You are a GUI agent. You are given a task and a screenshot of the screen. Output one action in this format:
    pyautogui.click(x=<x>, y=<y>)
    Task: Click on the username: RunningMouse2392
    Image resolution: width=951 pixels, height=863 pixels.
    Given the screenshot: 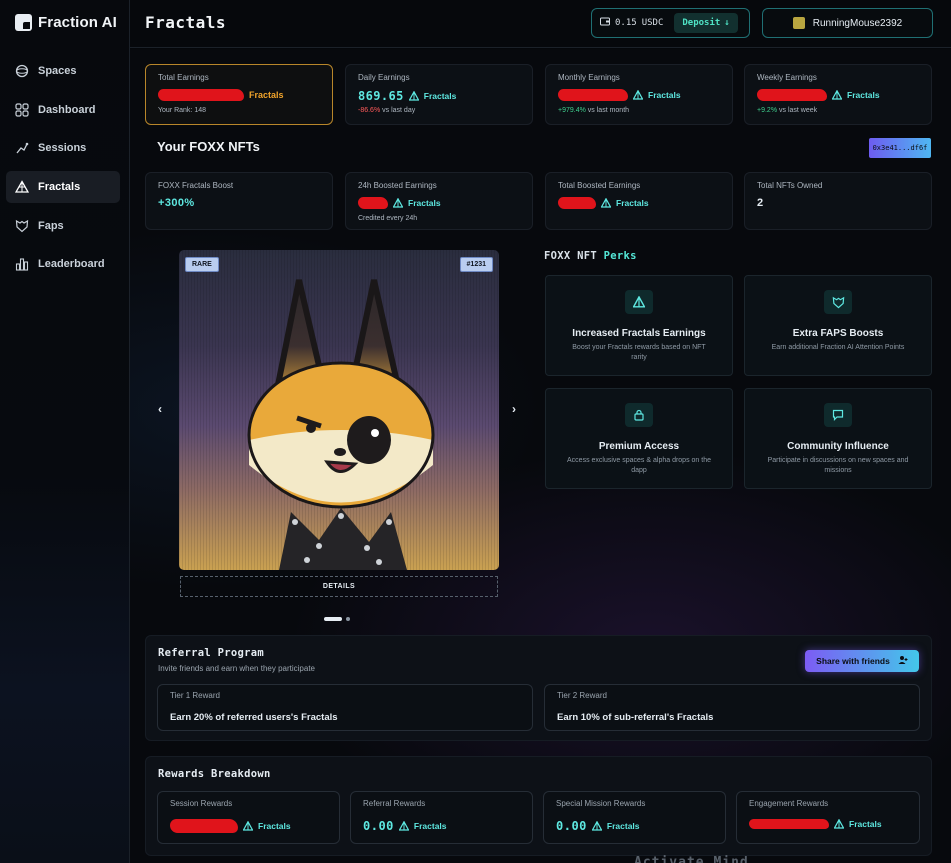 What is the action you would take?
    pyautogui.click(x=857, y=23)
    